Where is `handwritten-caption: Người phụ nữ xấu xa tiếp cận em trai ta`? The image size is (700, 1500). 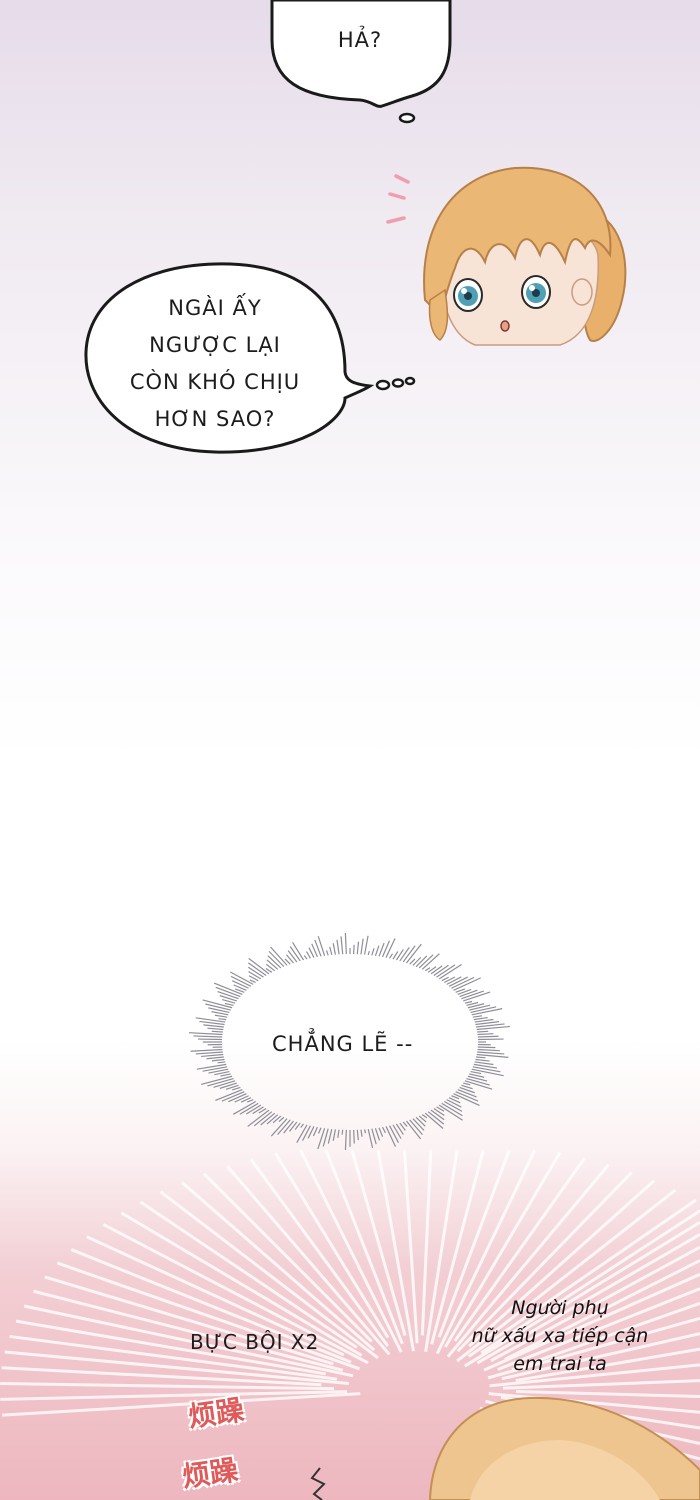
handwritten-caption: Người phụ nữ xấu xa tiếp cận em trai ta is located at coordinates (560, 1336).